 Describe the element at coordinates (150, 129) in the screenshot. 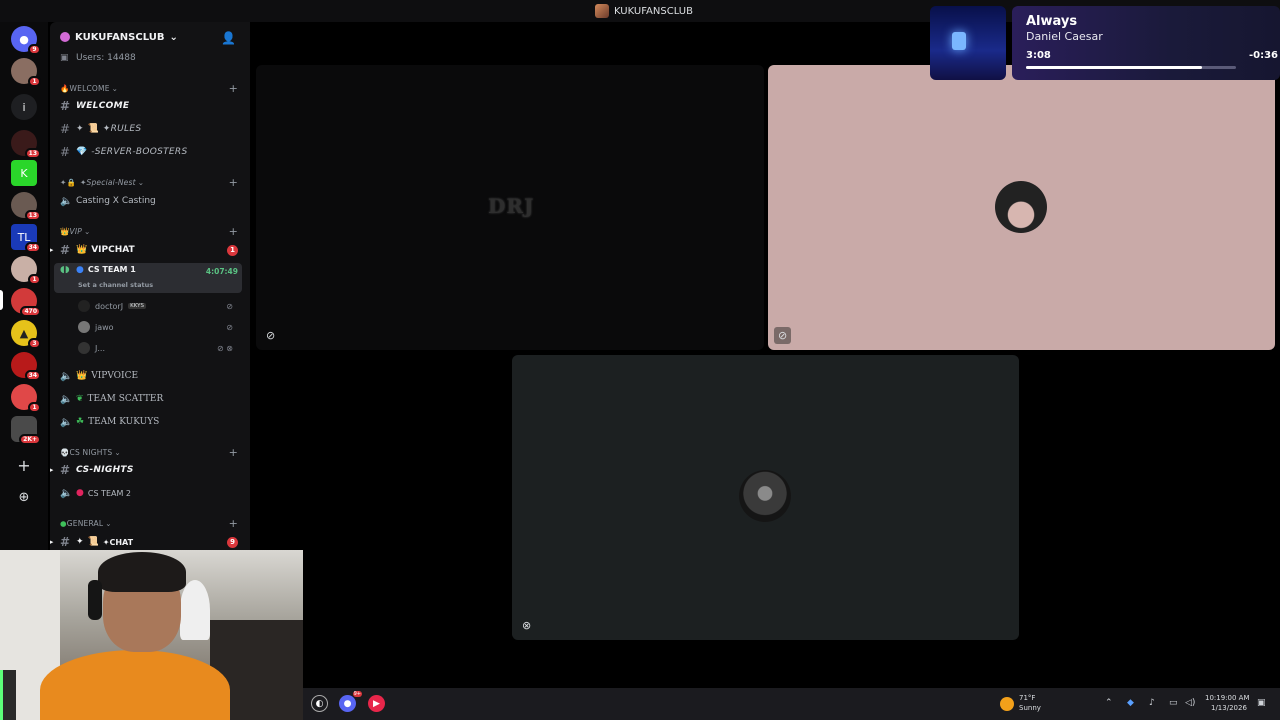

I see `channel-rules: # ✦ 📜 ✦RULES` at that location.